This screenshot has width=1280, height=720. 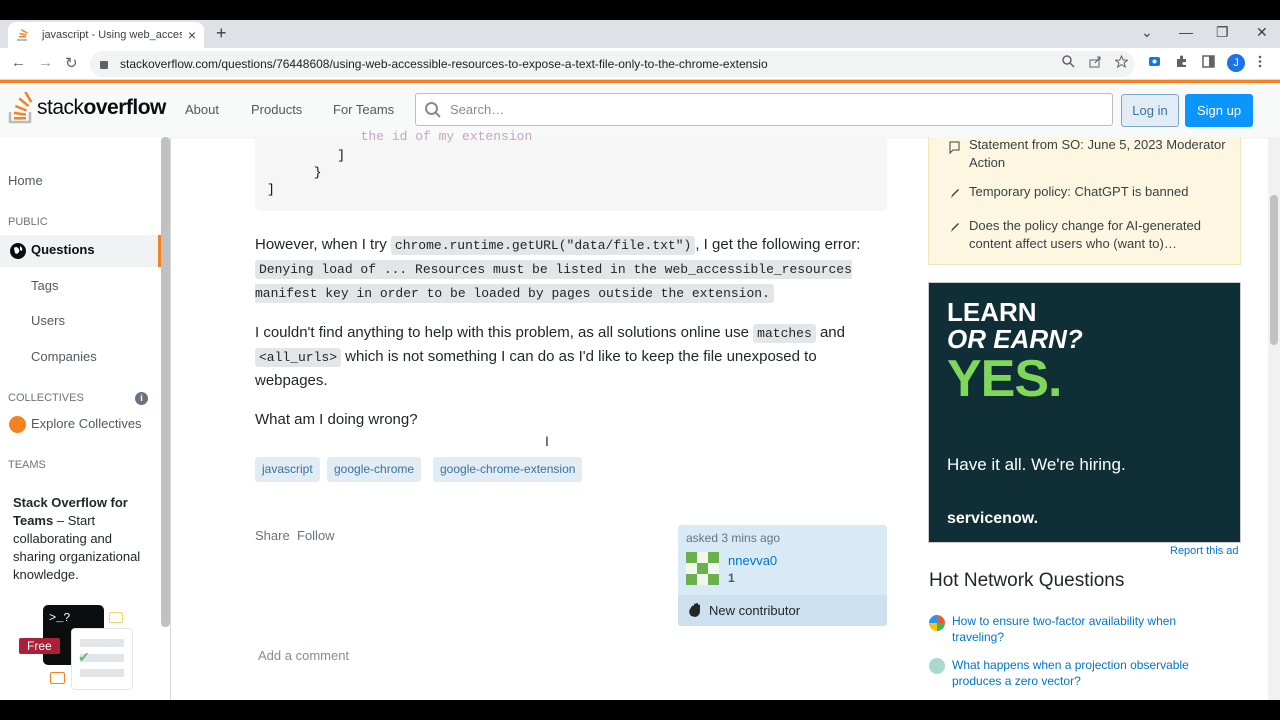 What do you see at coordinates (287, 469) in the screenshot?
I see `tag-javascript: javascript` at bounding box center [287, 469].